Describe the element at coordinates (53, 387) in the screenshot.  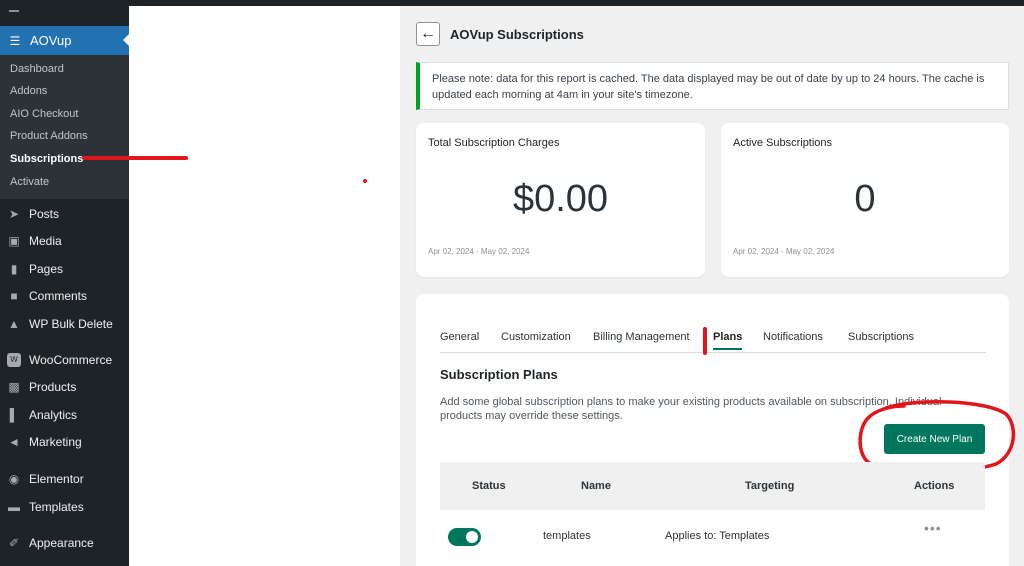
I see `sidebar-item-label: Products` at that location.